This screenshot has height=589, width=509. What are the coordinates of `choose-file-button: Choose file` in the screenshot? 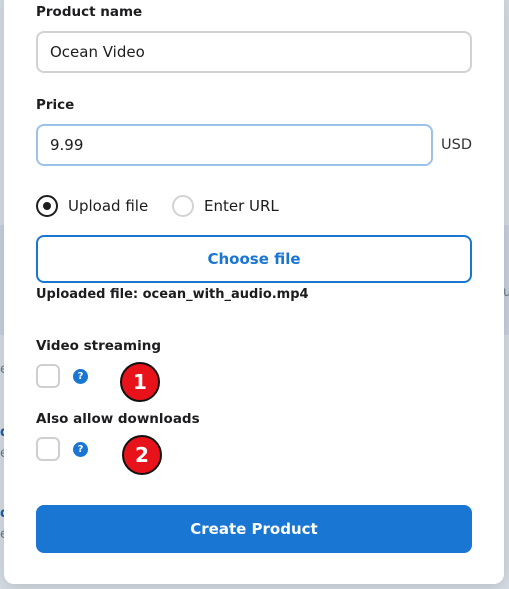 It's located at (254, 259).